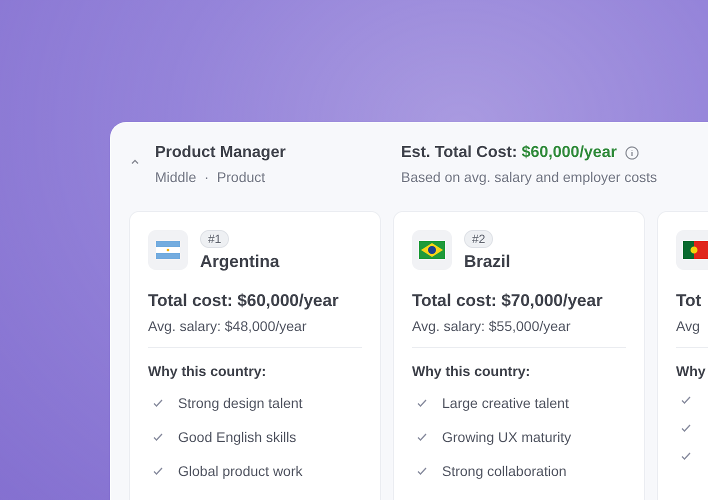  What do you see at coordinates (240, 471) in the screenshot?
I see `reason-text: Global product work` at bounding box center [240, 471].